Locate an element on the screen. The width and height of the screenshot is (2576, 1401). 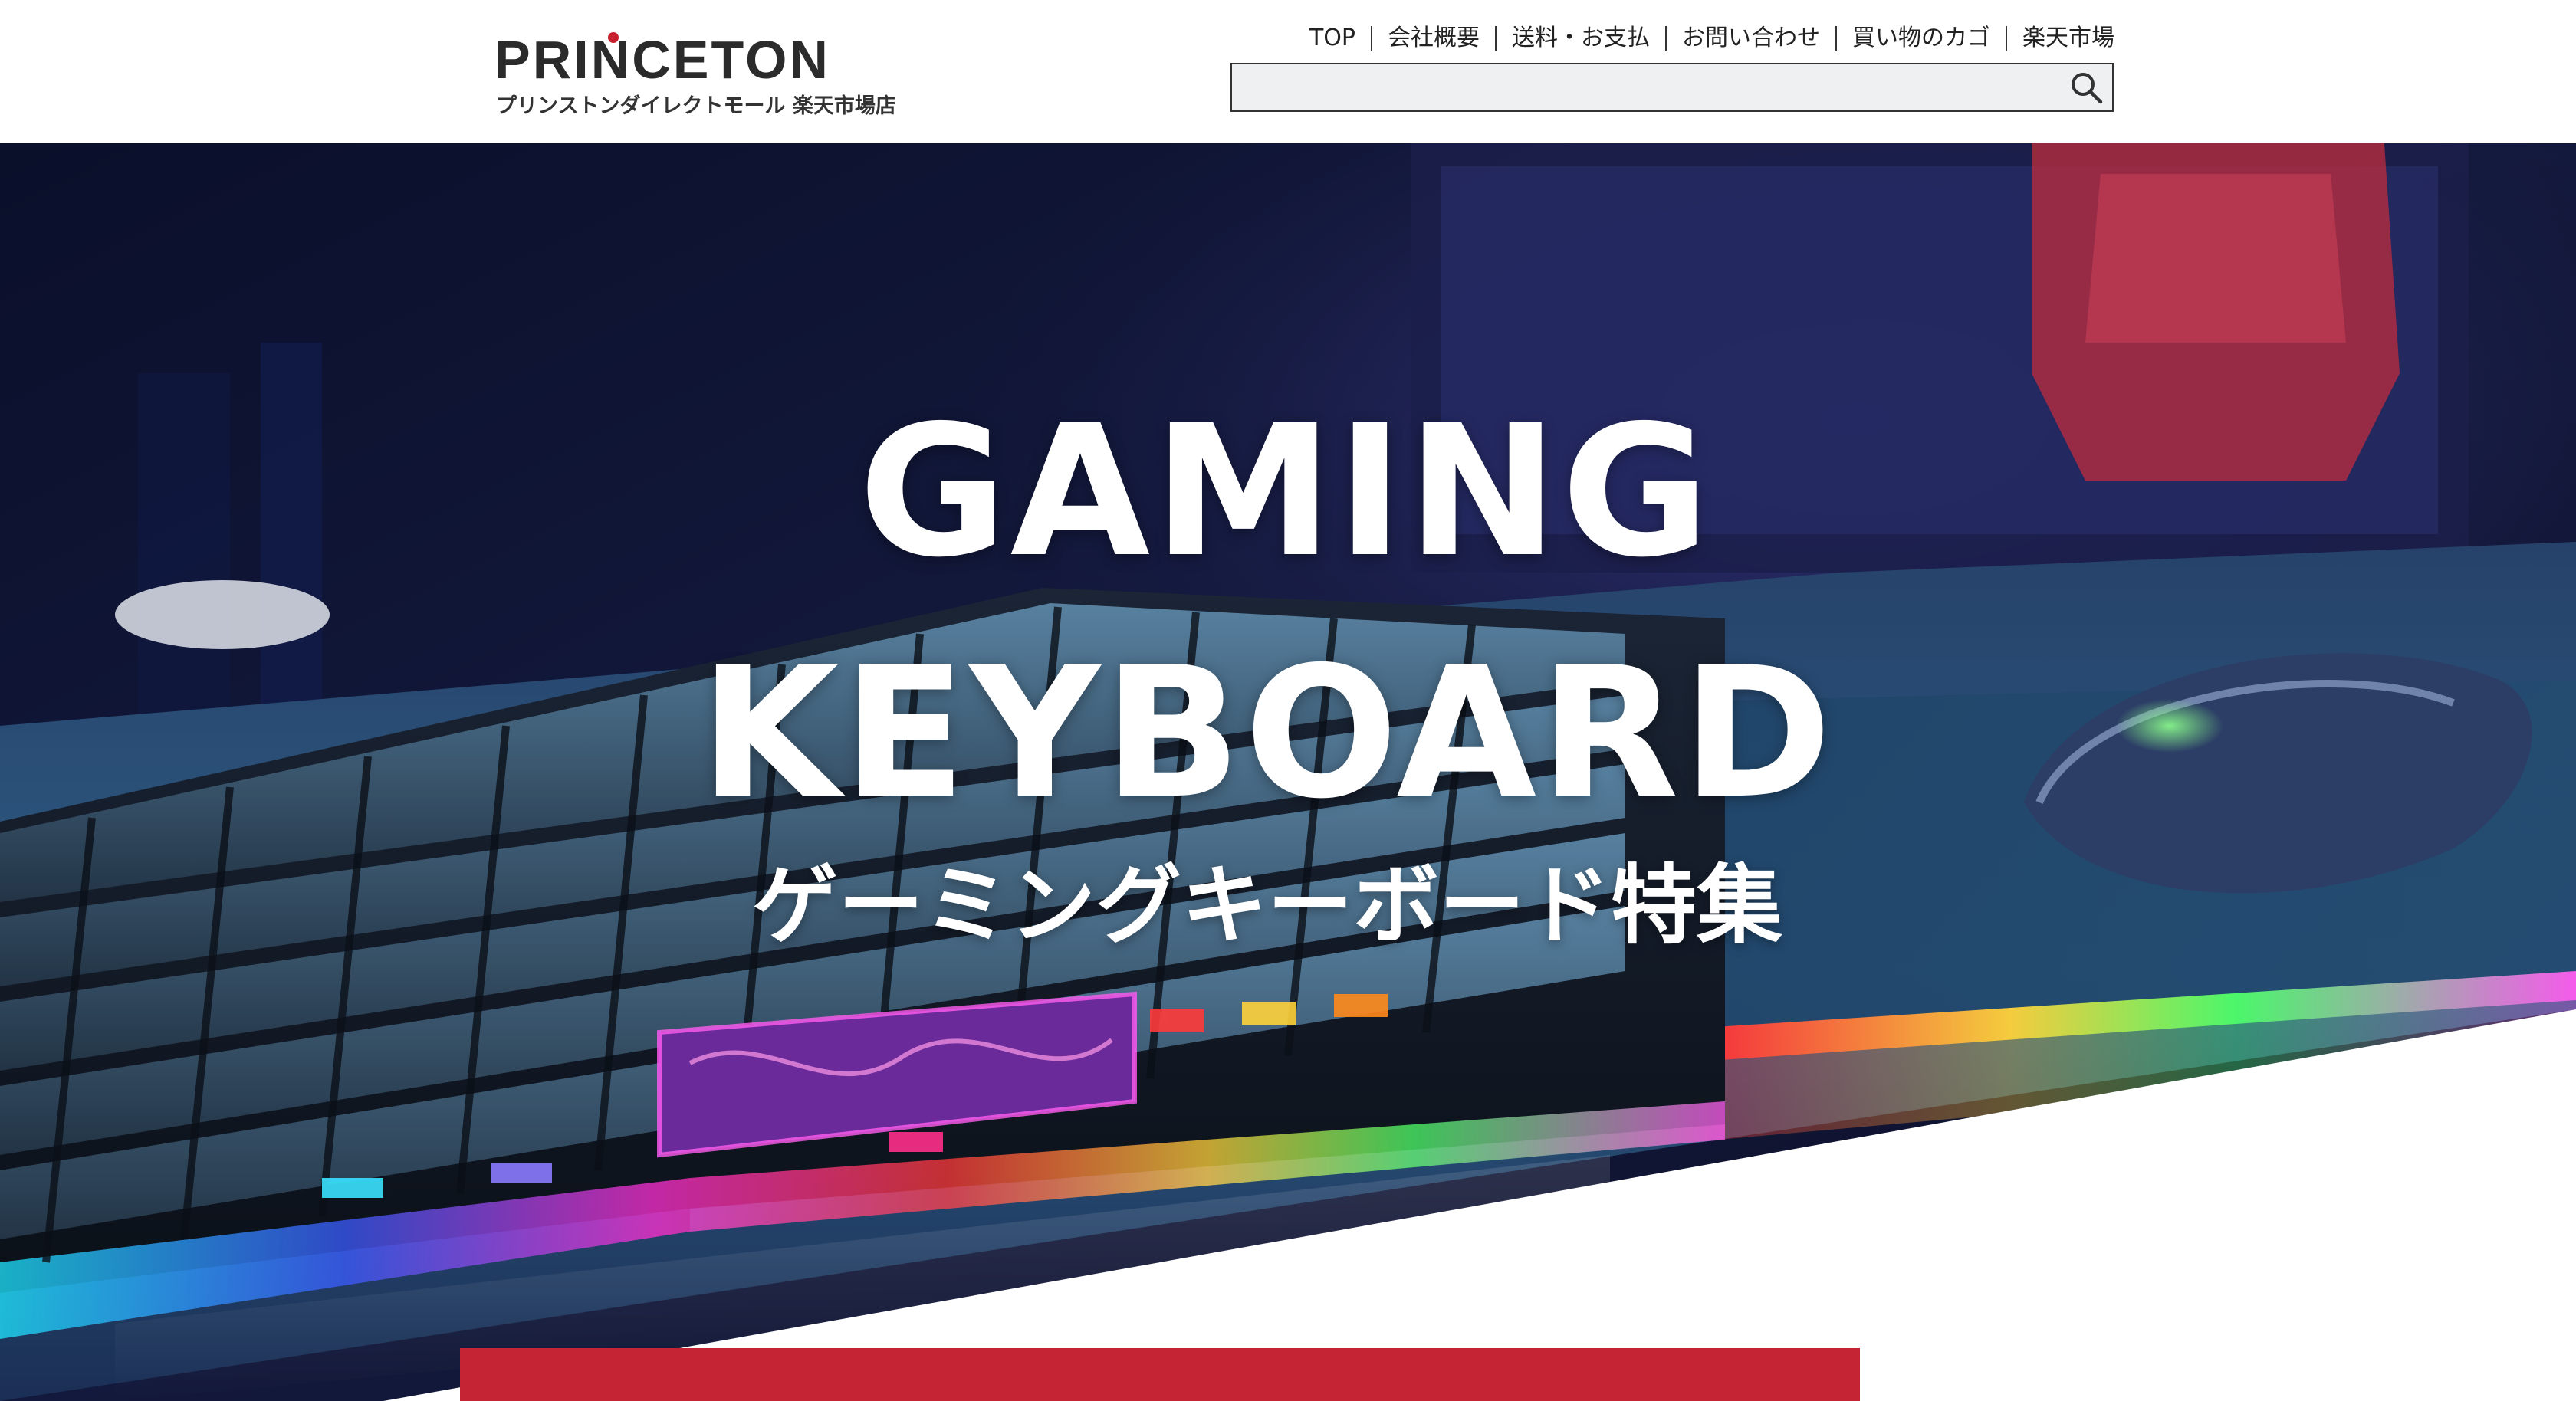
logo-wordmark: PRINCETON is located at coordinates (663, 60).